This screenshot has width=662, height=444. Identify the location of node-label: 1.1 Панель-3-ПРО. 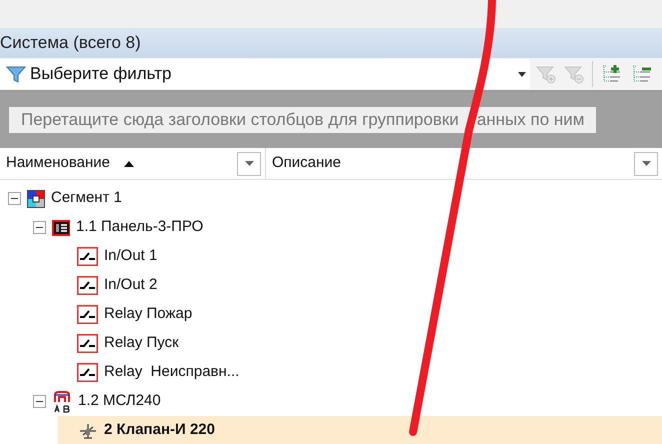
(140, 227).